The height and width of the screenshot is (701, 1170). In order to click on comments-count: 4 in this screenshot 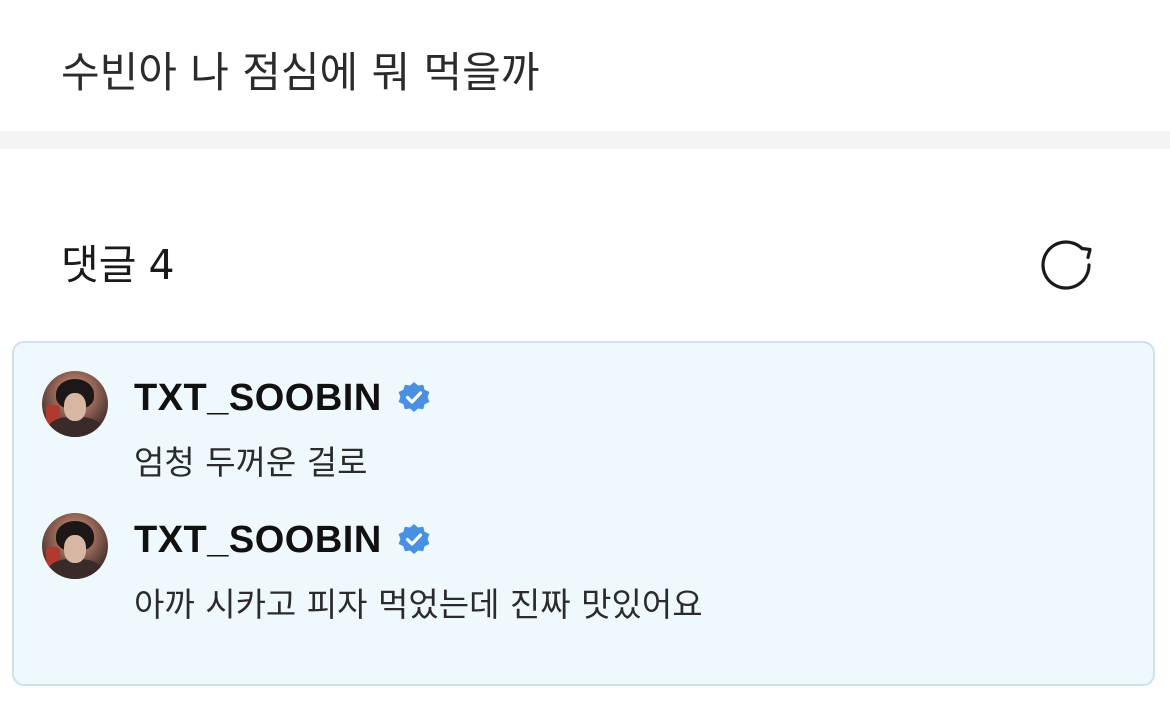, I will do `click(161, 265)`.